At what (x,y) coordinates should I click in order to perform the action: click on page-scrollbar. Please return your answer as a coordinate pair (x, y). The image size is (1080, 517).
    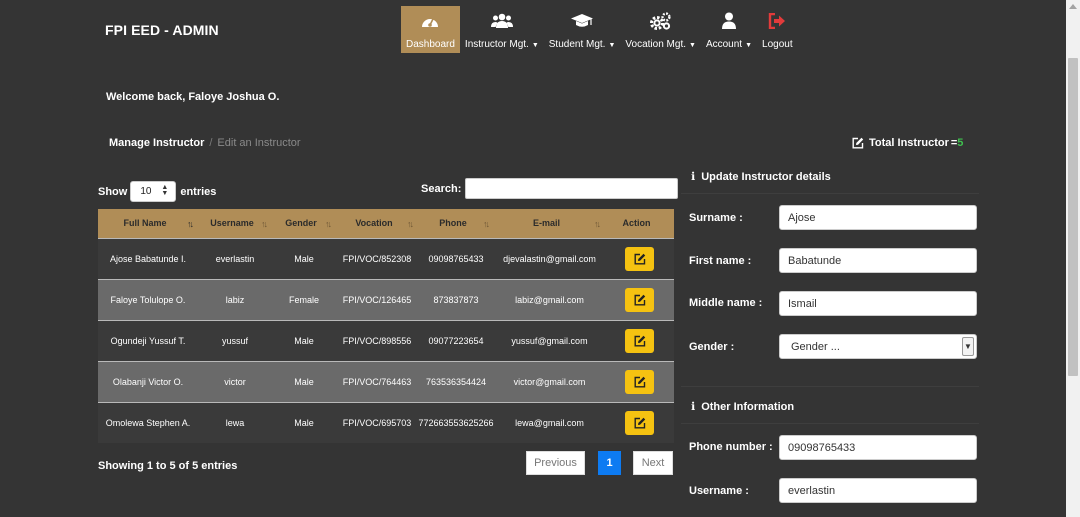
    Looking at the image, I should click on (1073, 258).